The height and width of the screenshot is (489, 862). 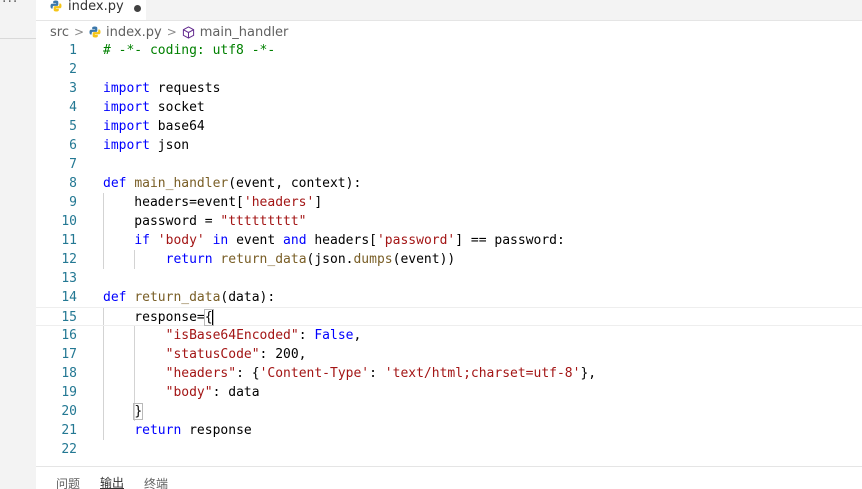 I want to click on code-line: 10 password = "ttttttttt", so click(x=449, y=221).